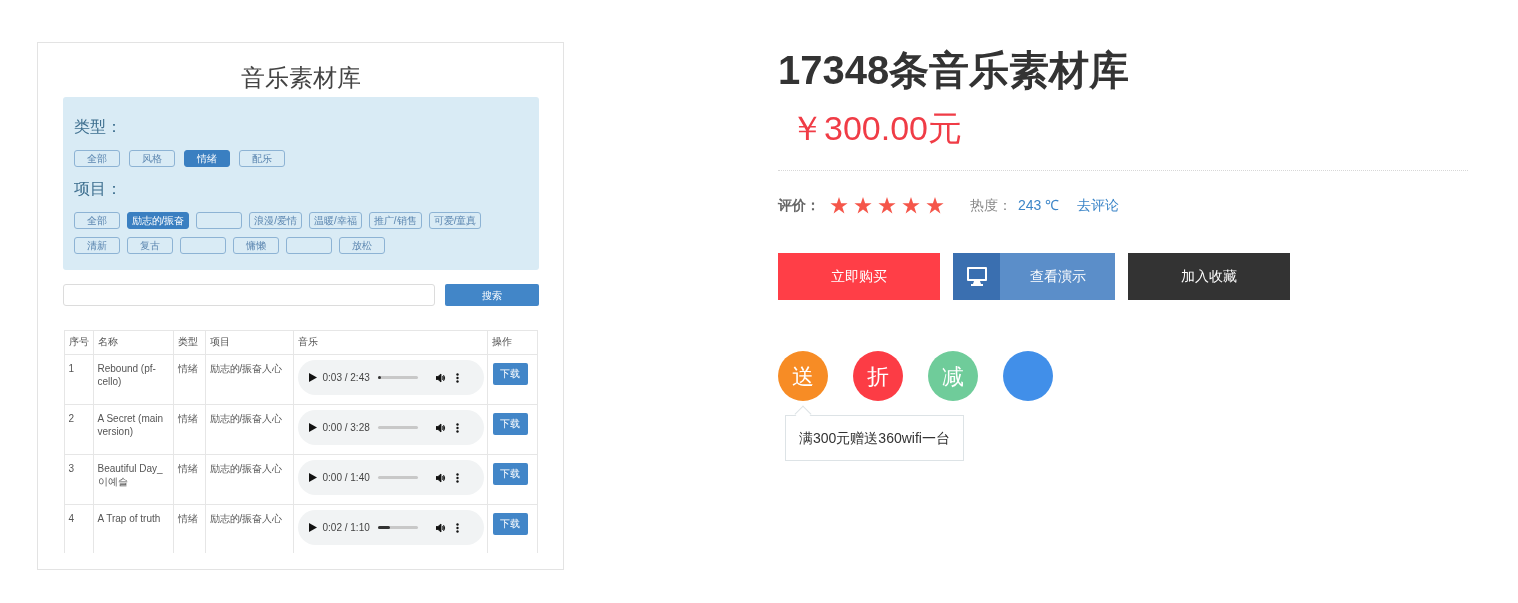 Image resolution: width=1518 pixels, height=603 pixels. Describe the element at coordinates (859, 276) in the screenshot. I see `buy-button: 立即购买` at that location.